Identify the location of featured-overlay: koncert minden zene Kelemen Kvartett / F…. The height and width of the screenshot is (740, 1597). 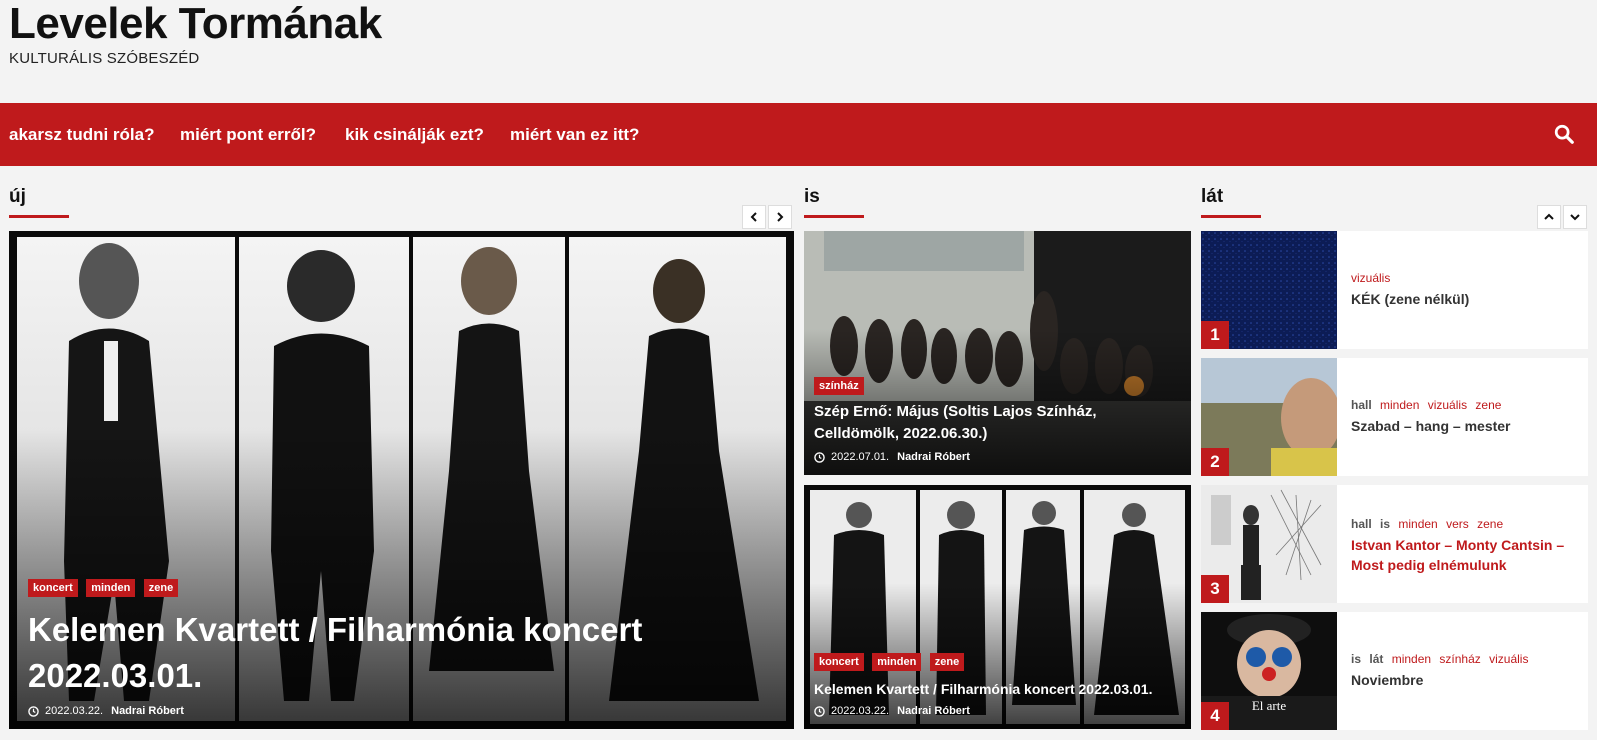
(401, 653).